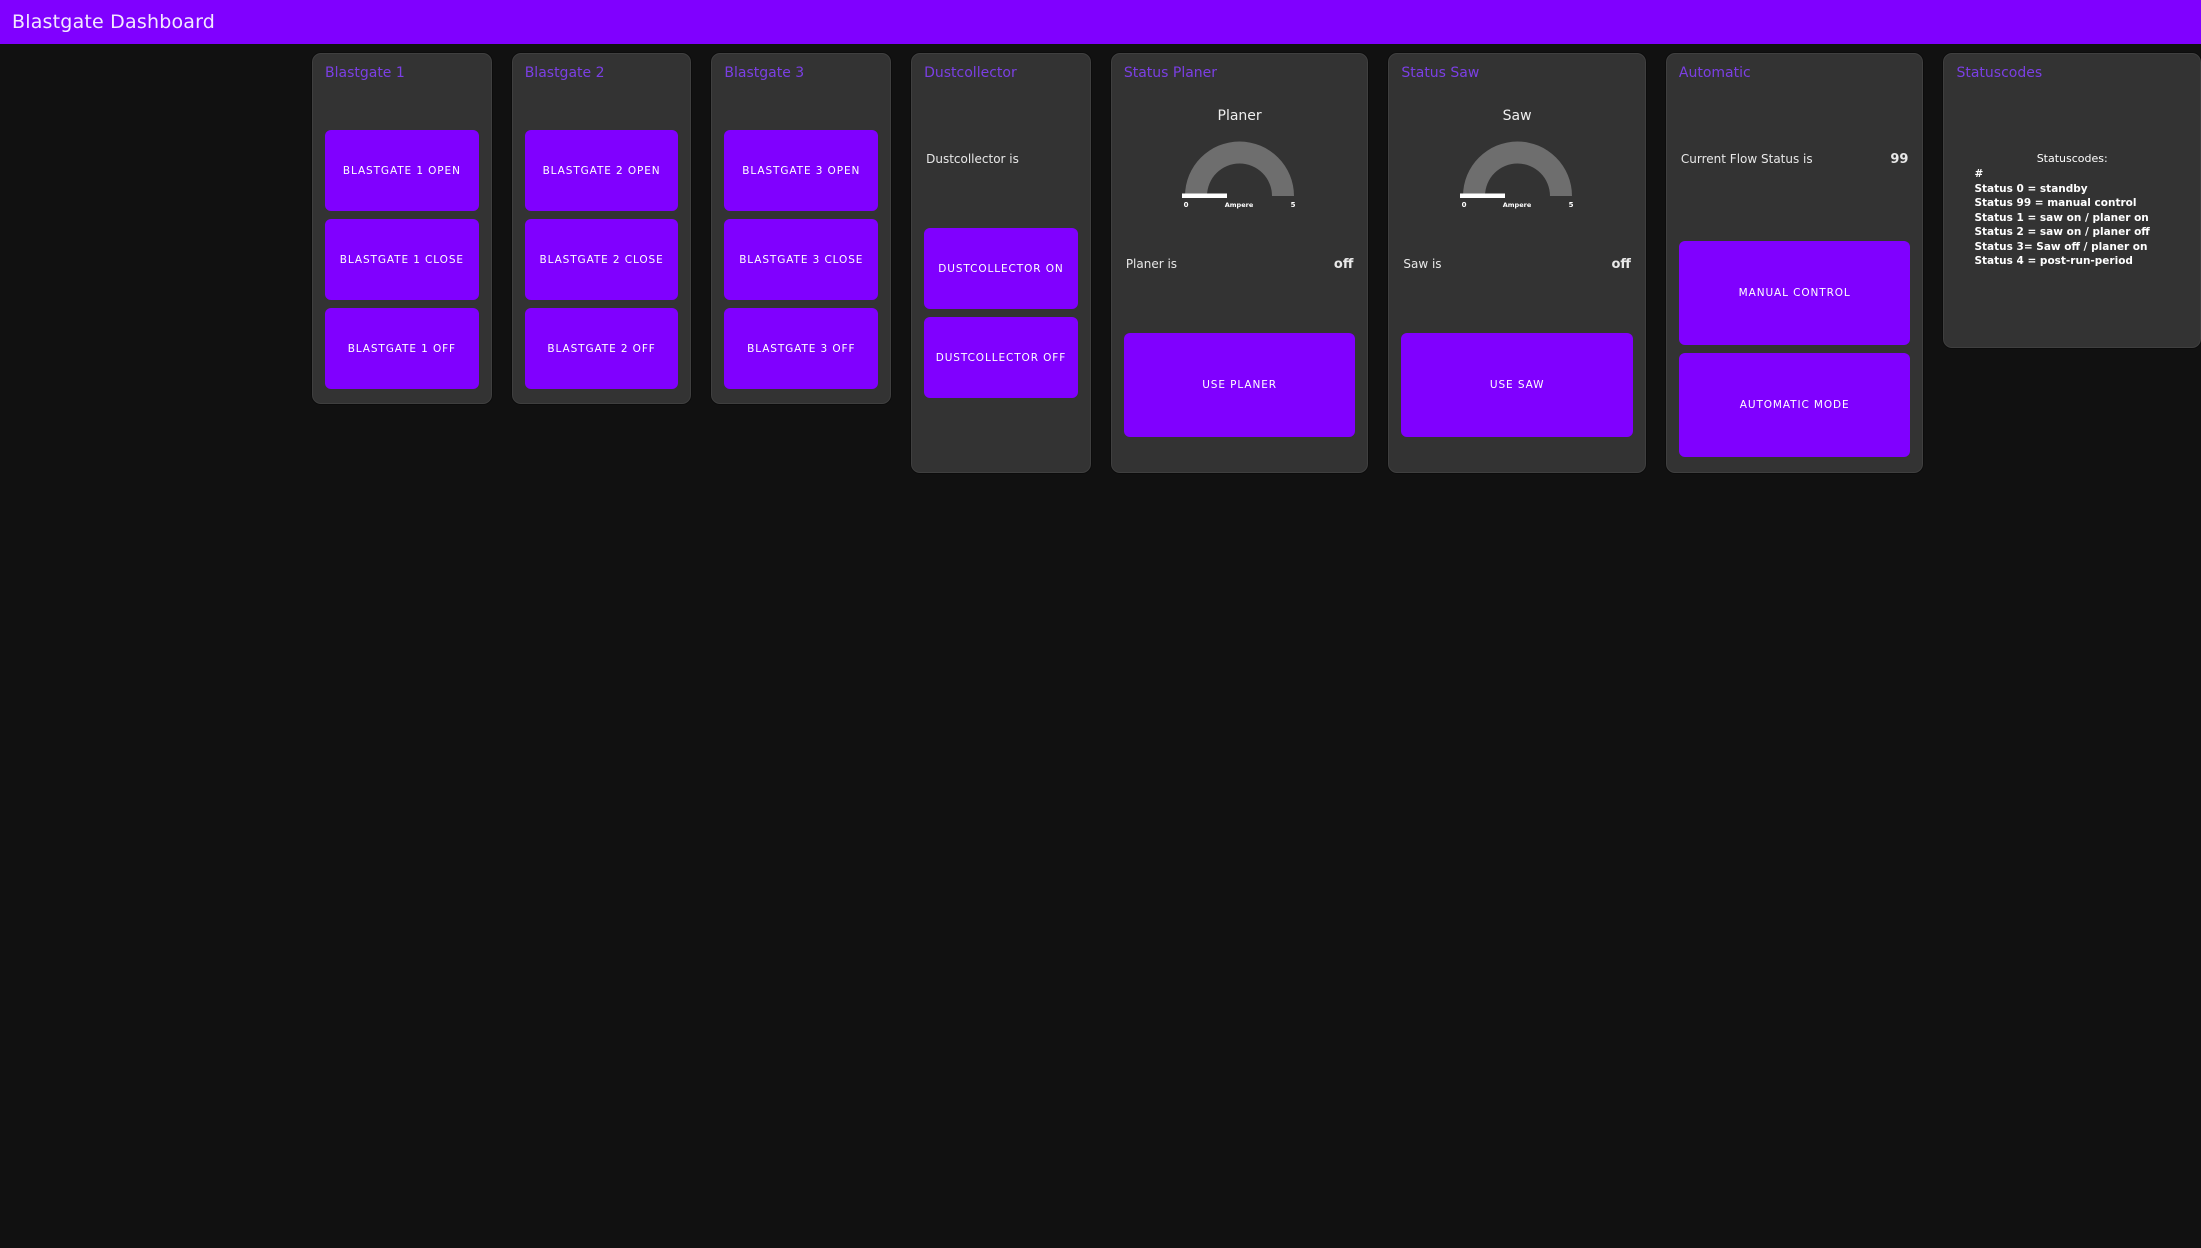 The width and height of the screenshot is (2201, 1248). I want to click on planer-status-row: Planer is off, so click(1240, 264).